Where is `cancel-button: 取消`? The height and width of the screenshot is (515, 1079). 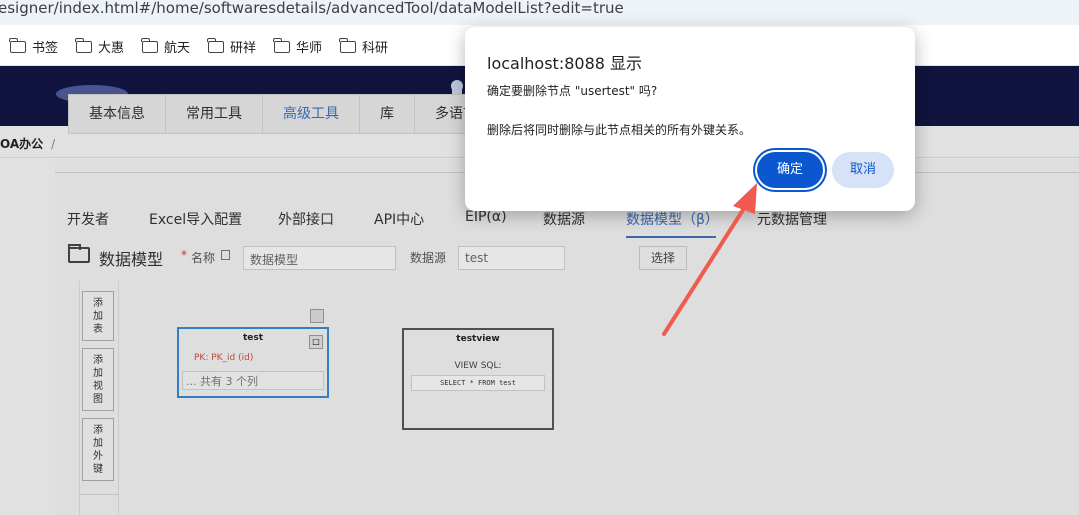 cancel-button: 取消 is located at coordinates (863, 170).